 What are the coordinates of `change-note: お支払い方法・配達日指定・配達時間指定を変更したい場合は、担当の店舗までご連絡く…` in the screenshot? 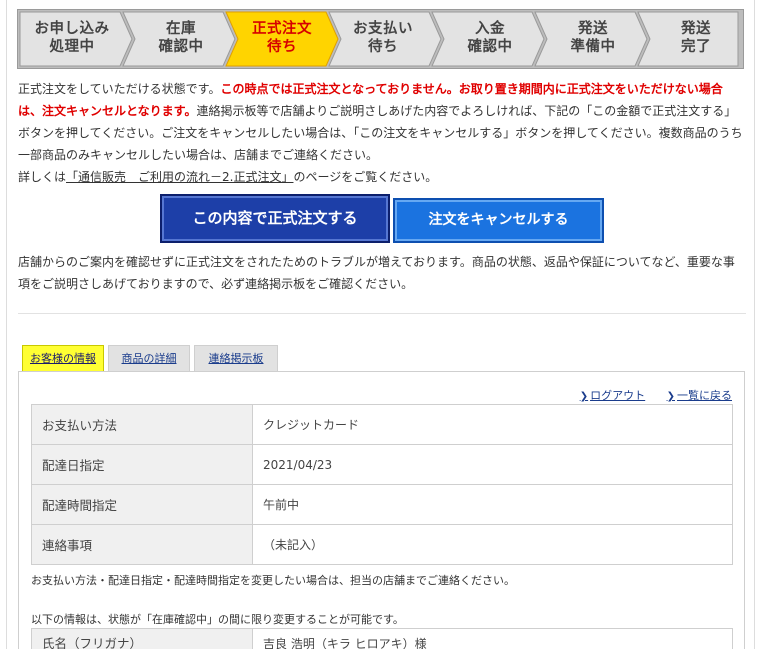 It's located at (273, 580).